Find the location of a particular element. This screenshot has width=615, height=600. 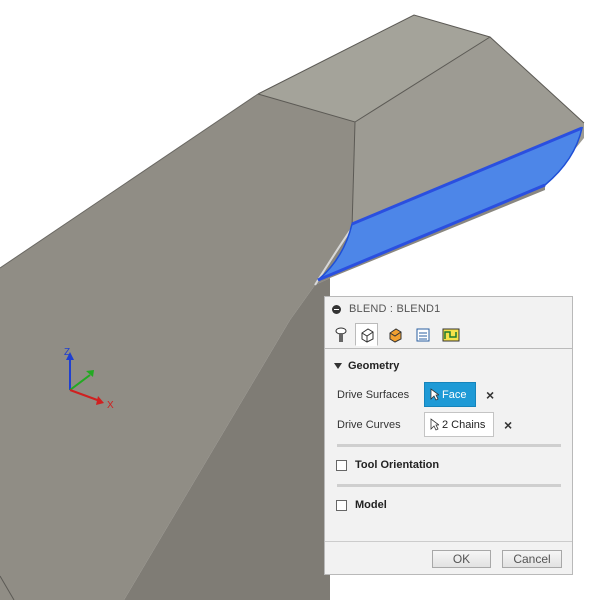

geometry-icon is located at coordinates (367, 335).